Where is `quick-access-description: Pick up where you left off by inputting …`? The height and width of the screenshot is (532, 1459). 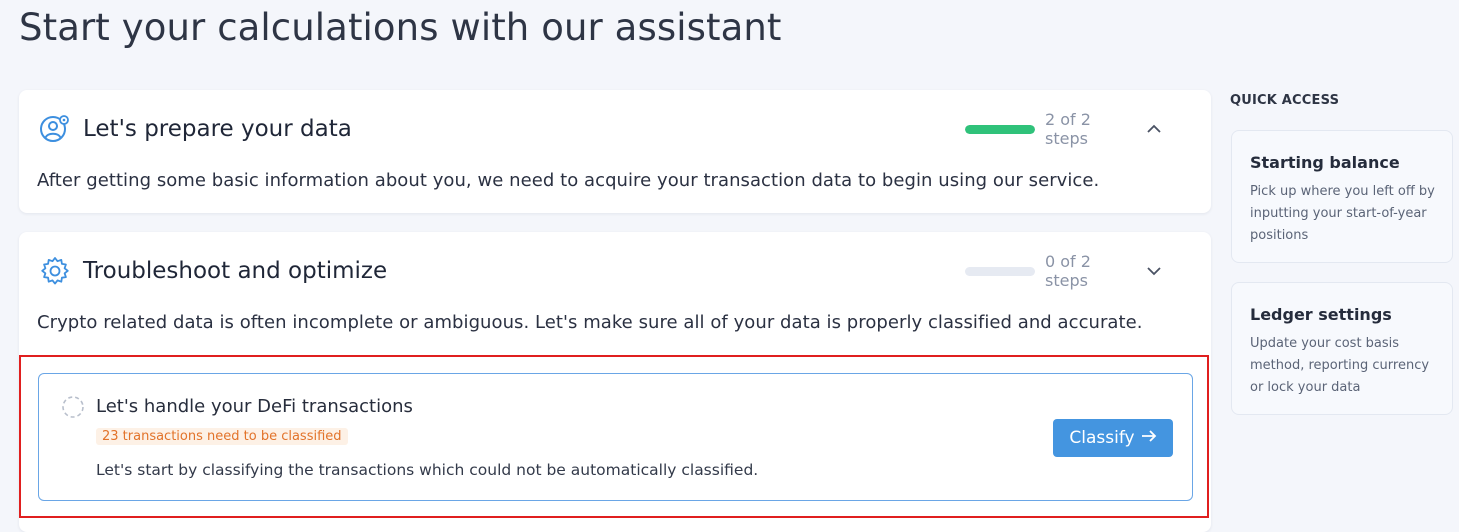 quick-access-description: Pick up where you left off by inputting … is located at coordinates (1342, 213).